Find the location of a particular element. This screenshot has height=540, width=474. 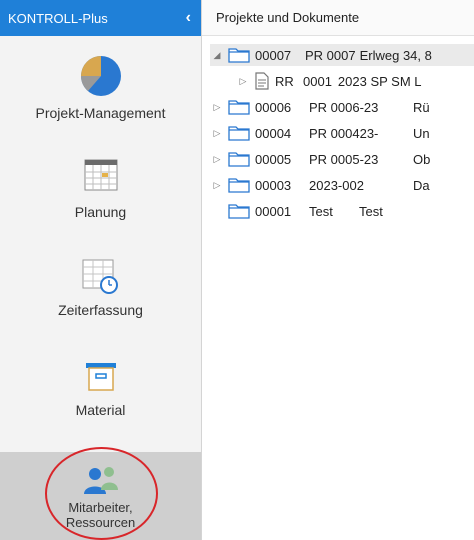

tree-row-rr-0001: ▷ RR 0001 2023 SP SM L is located at coordinates (329, 81).